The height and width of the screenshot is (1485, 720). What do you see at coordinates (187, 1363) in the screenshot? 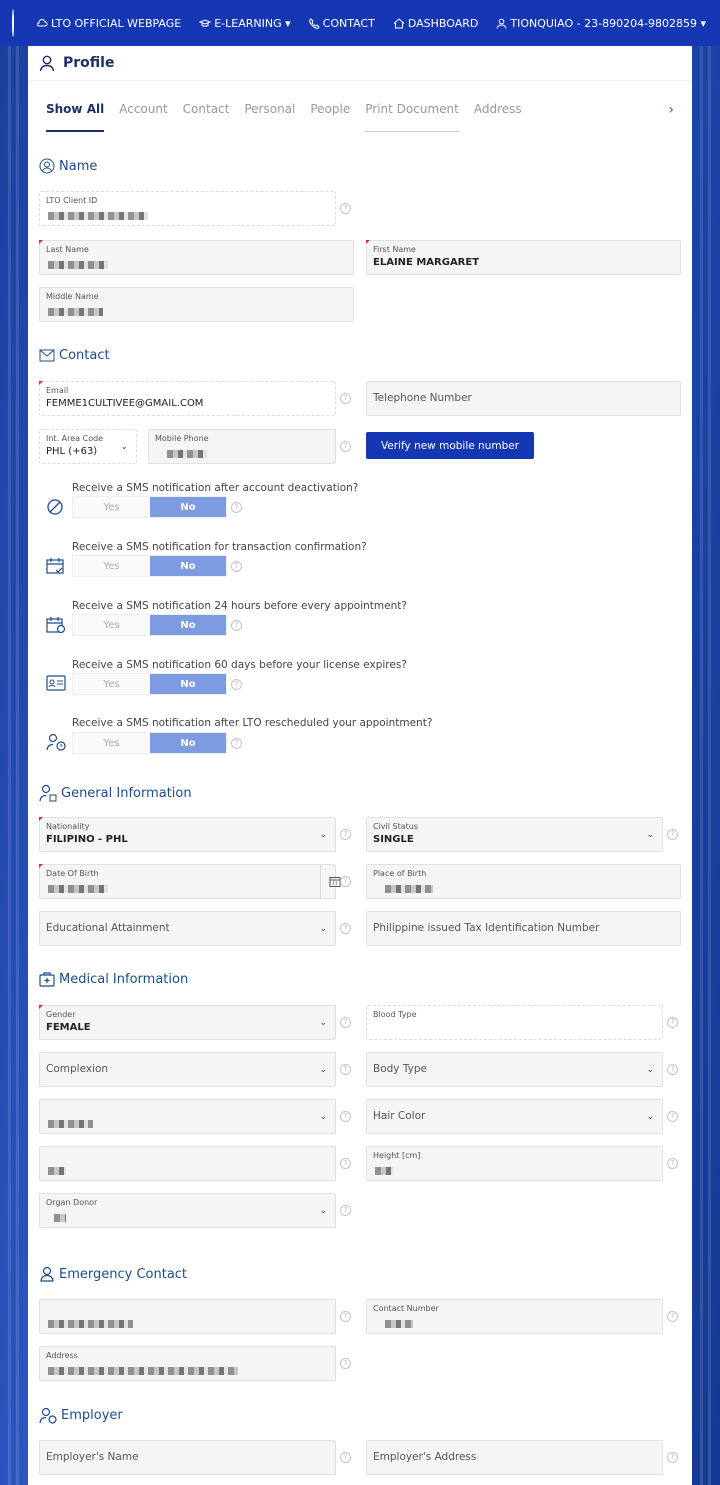
I see `emergency-address-field: Address` at bounding box center [187, 1363].